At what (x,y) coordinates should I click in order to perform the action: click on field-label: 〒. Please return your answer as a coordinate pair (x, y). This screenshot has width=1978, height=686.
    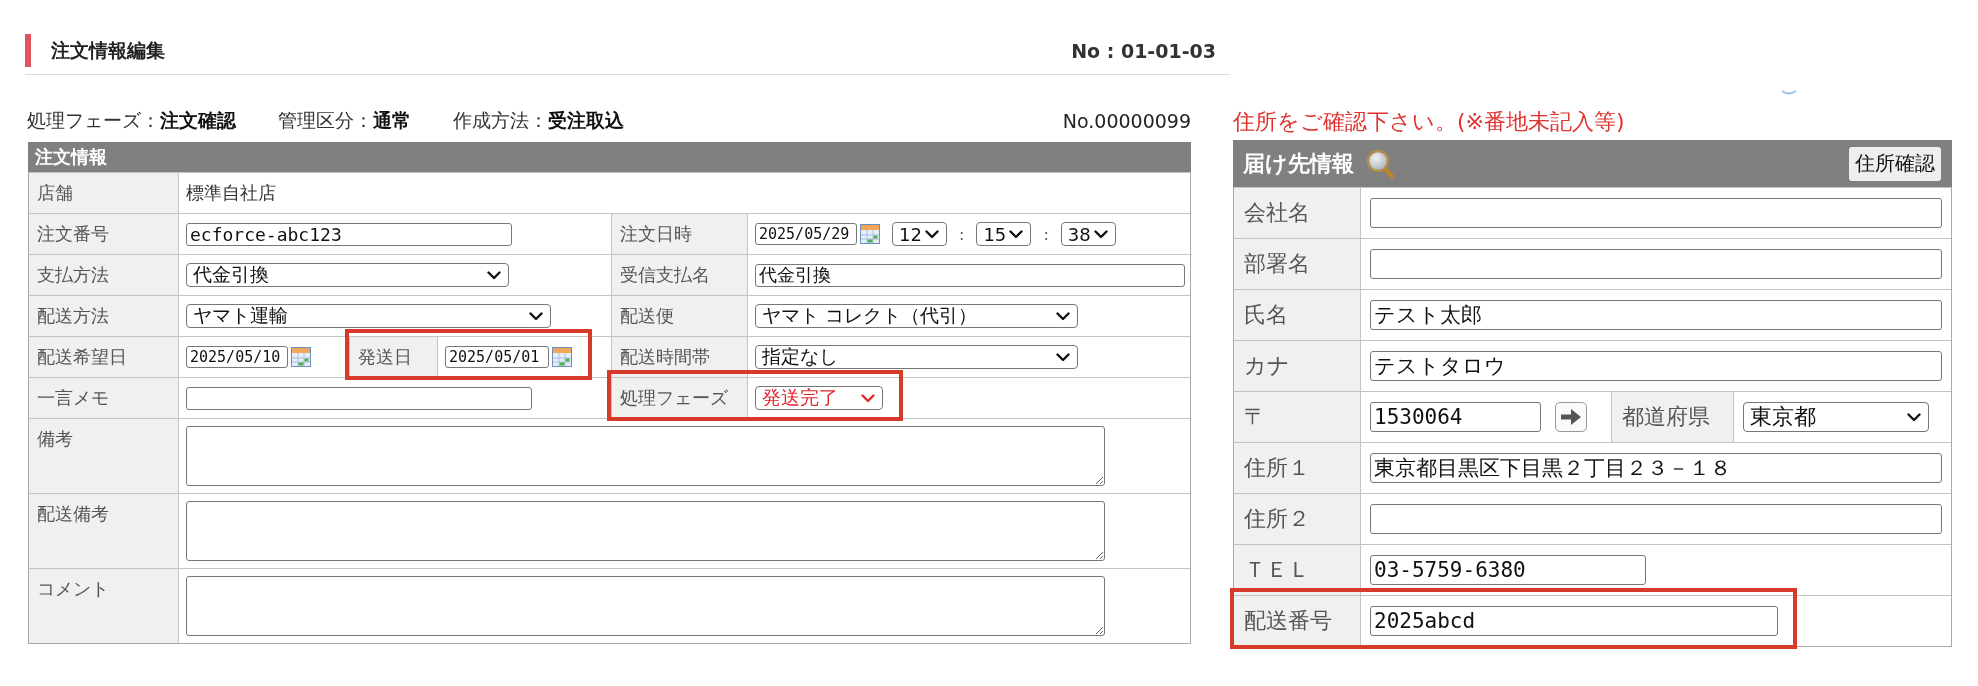
    Looking at the image, I should click on (1297, 416).